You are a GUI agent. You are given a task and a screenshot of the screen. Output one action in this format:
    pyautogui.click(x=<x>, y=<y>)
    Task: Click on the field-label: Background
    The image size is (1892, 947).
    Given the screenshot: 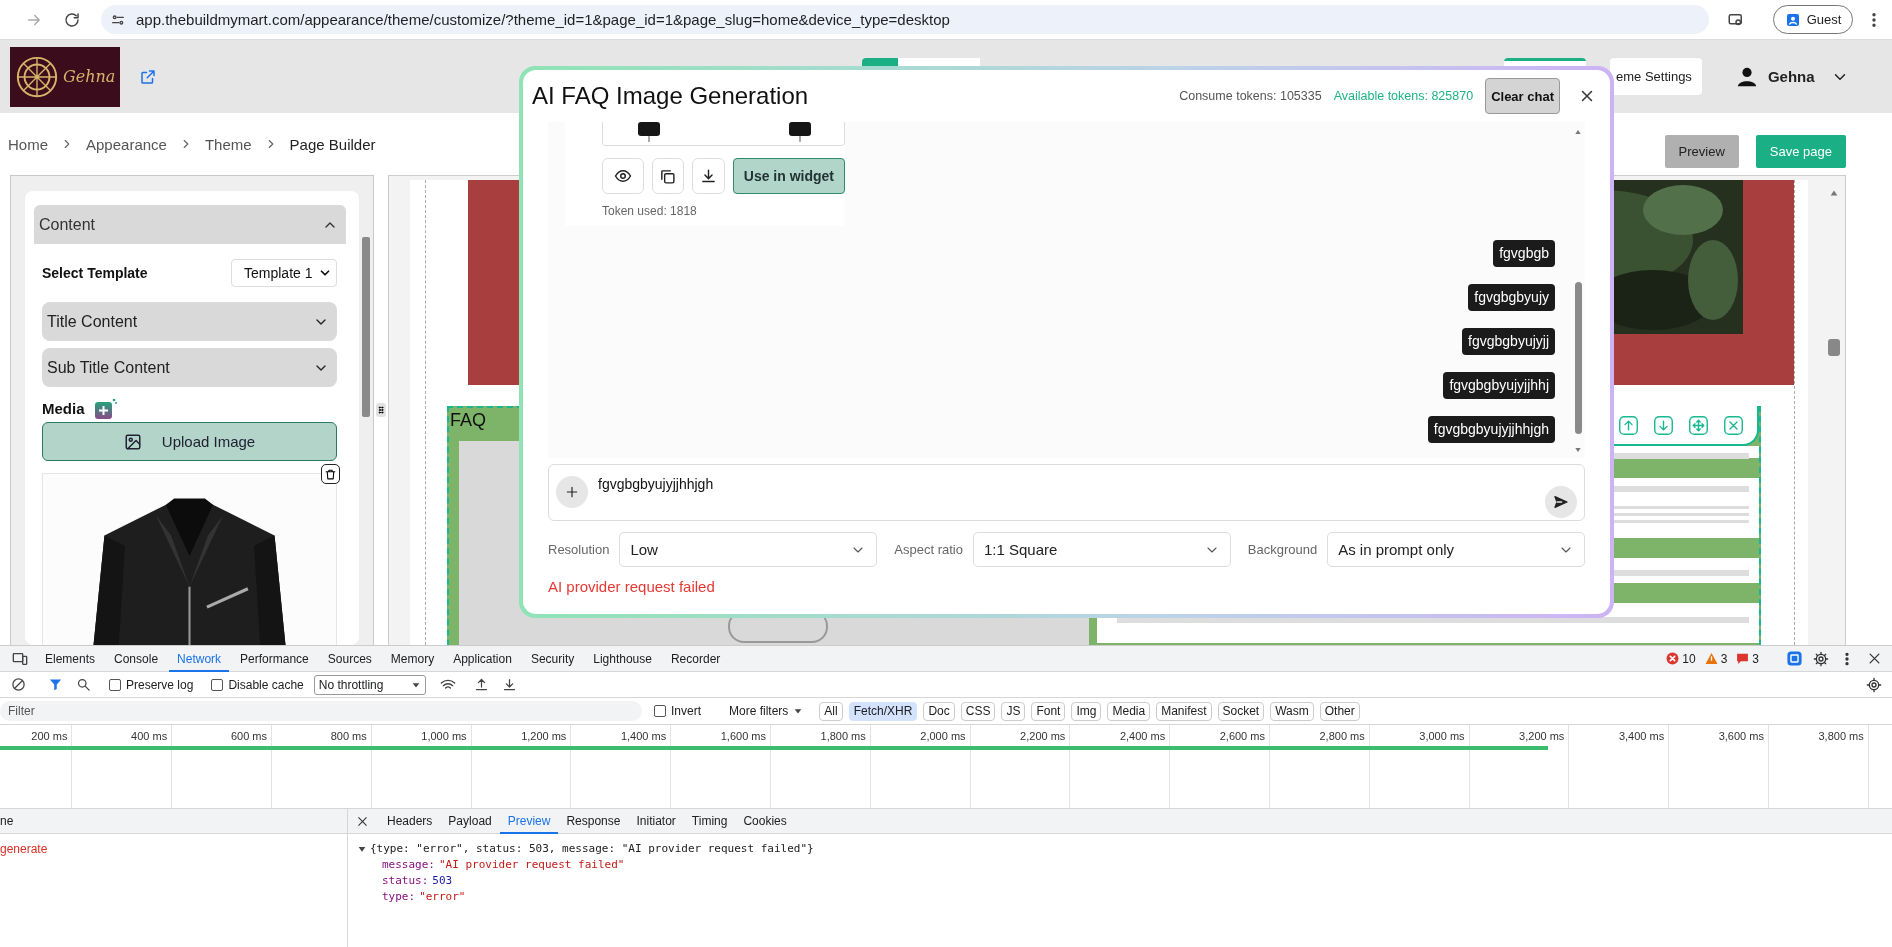 What is the action you would take?
    pyautogui.click(x=1282, y=549)
    